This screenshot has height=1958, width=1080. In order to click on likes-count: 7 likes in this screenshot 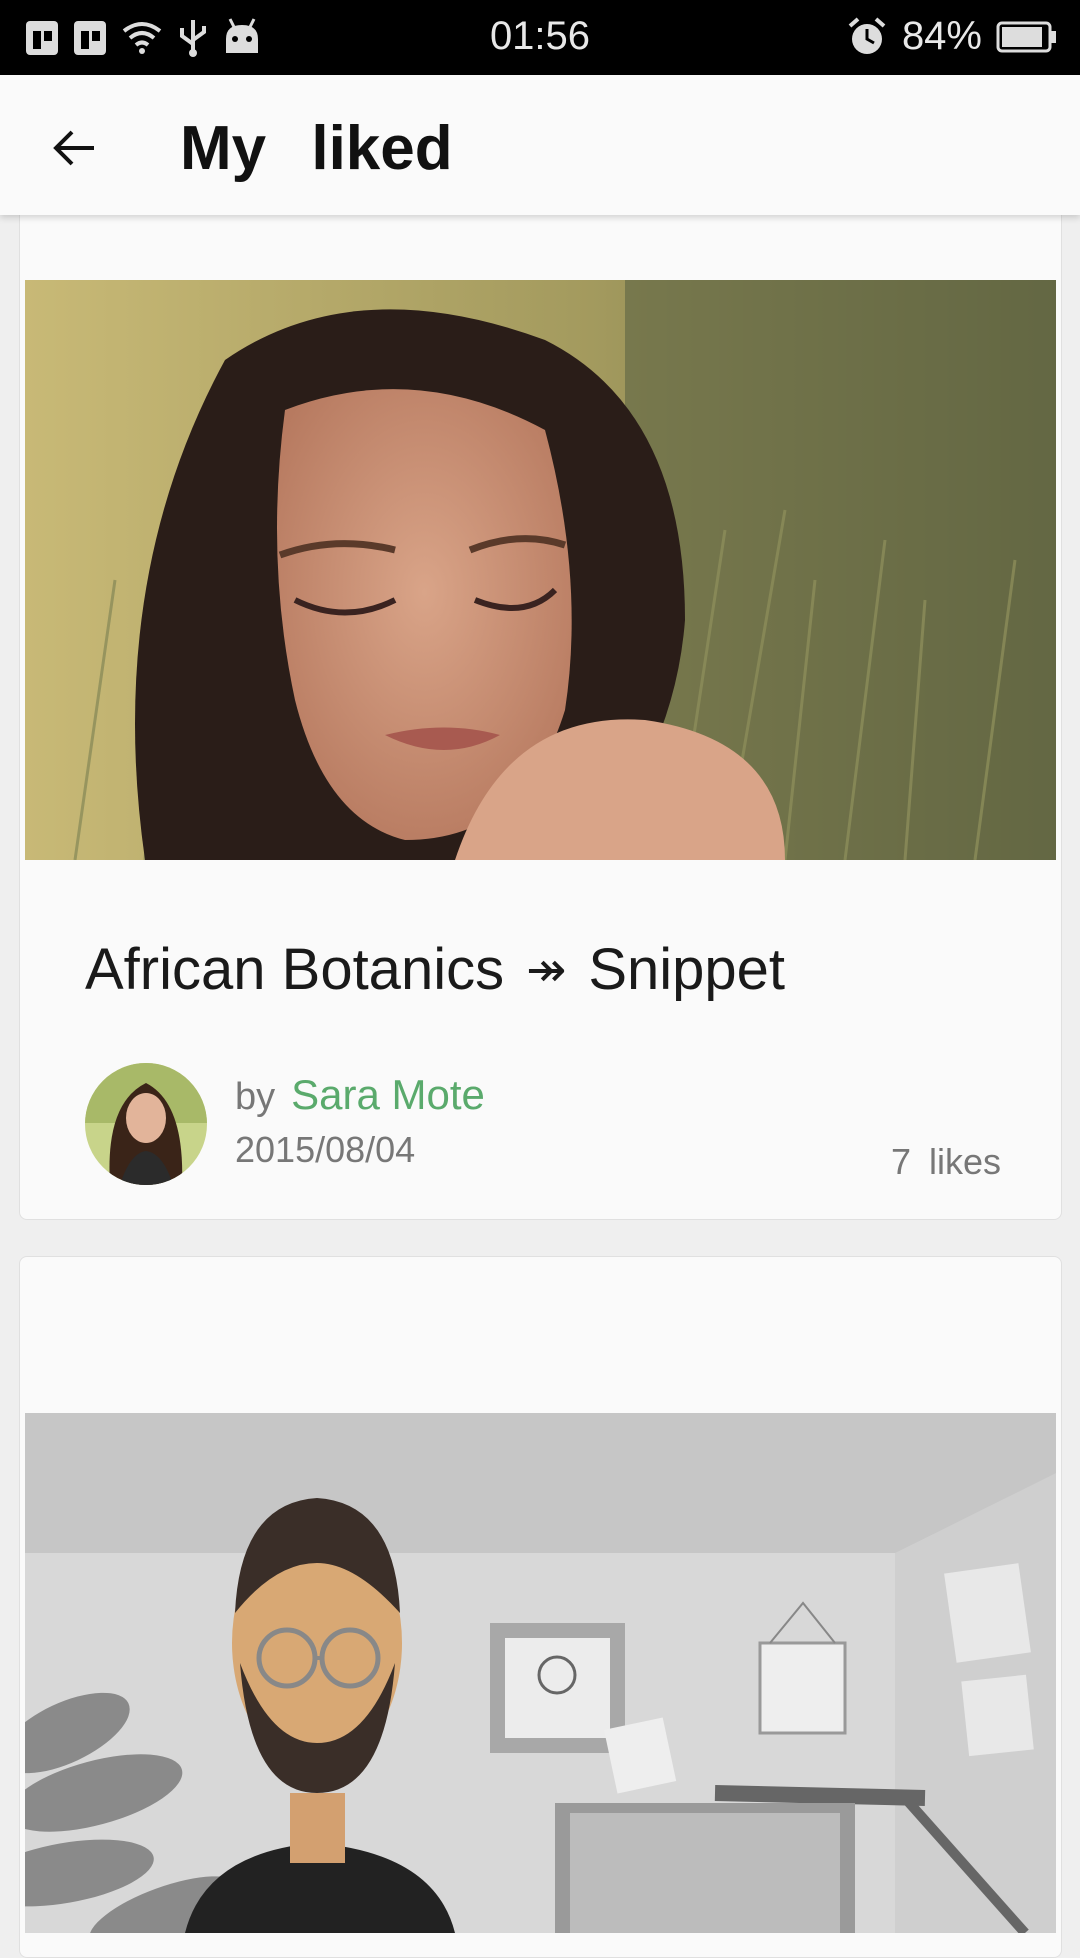, I will do `click(945, 1161)`.